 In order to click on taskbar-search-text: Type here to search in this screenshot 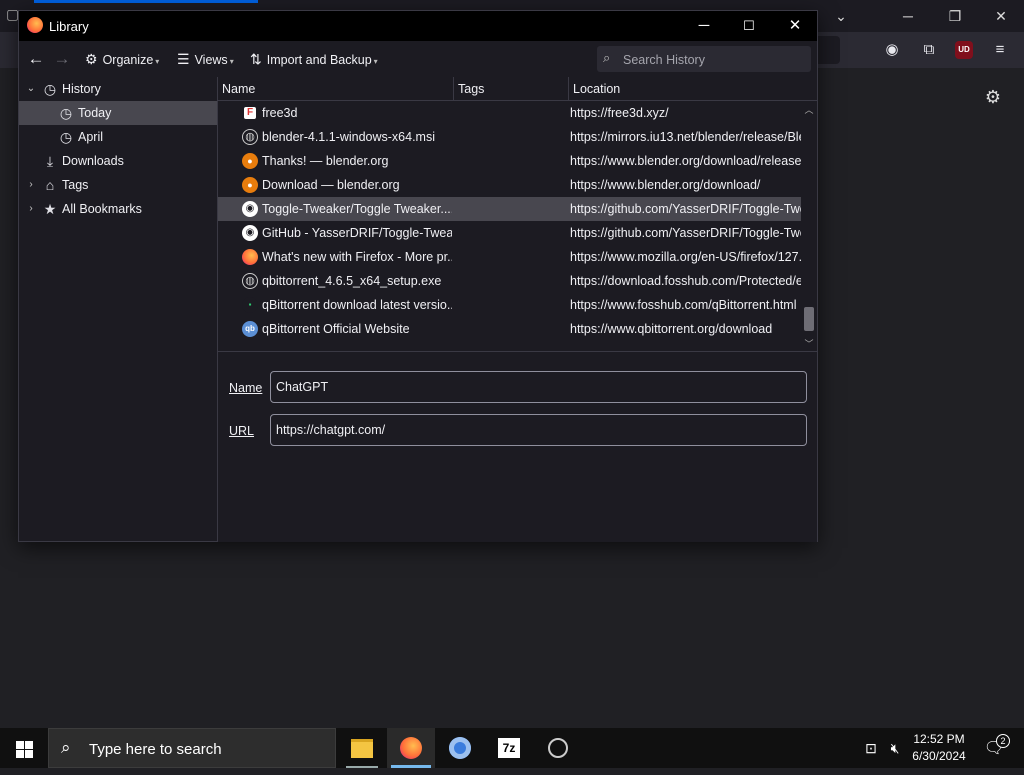, I will do `click(155, 749)`.